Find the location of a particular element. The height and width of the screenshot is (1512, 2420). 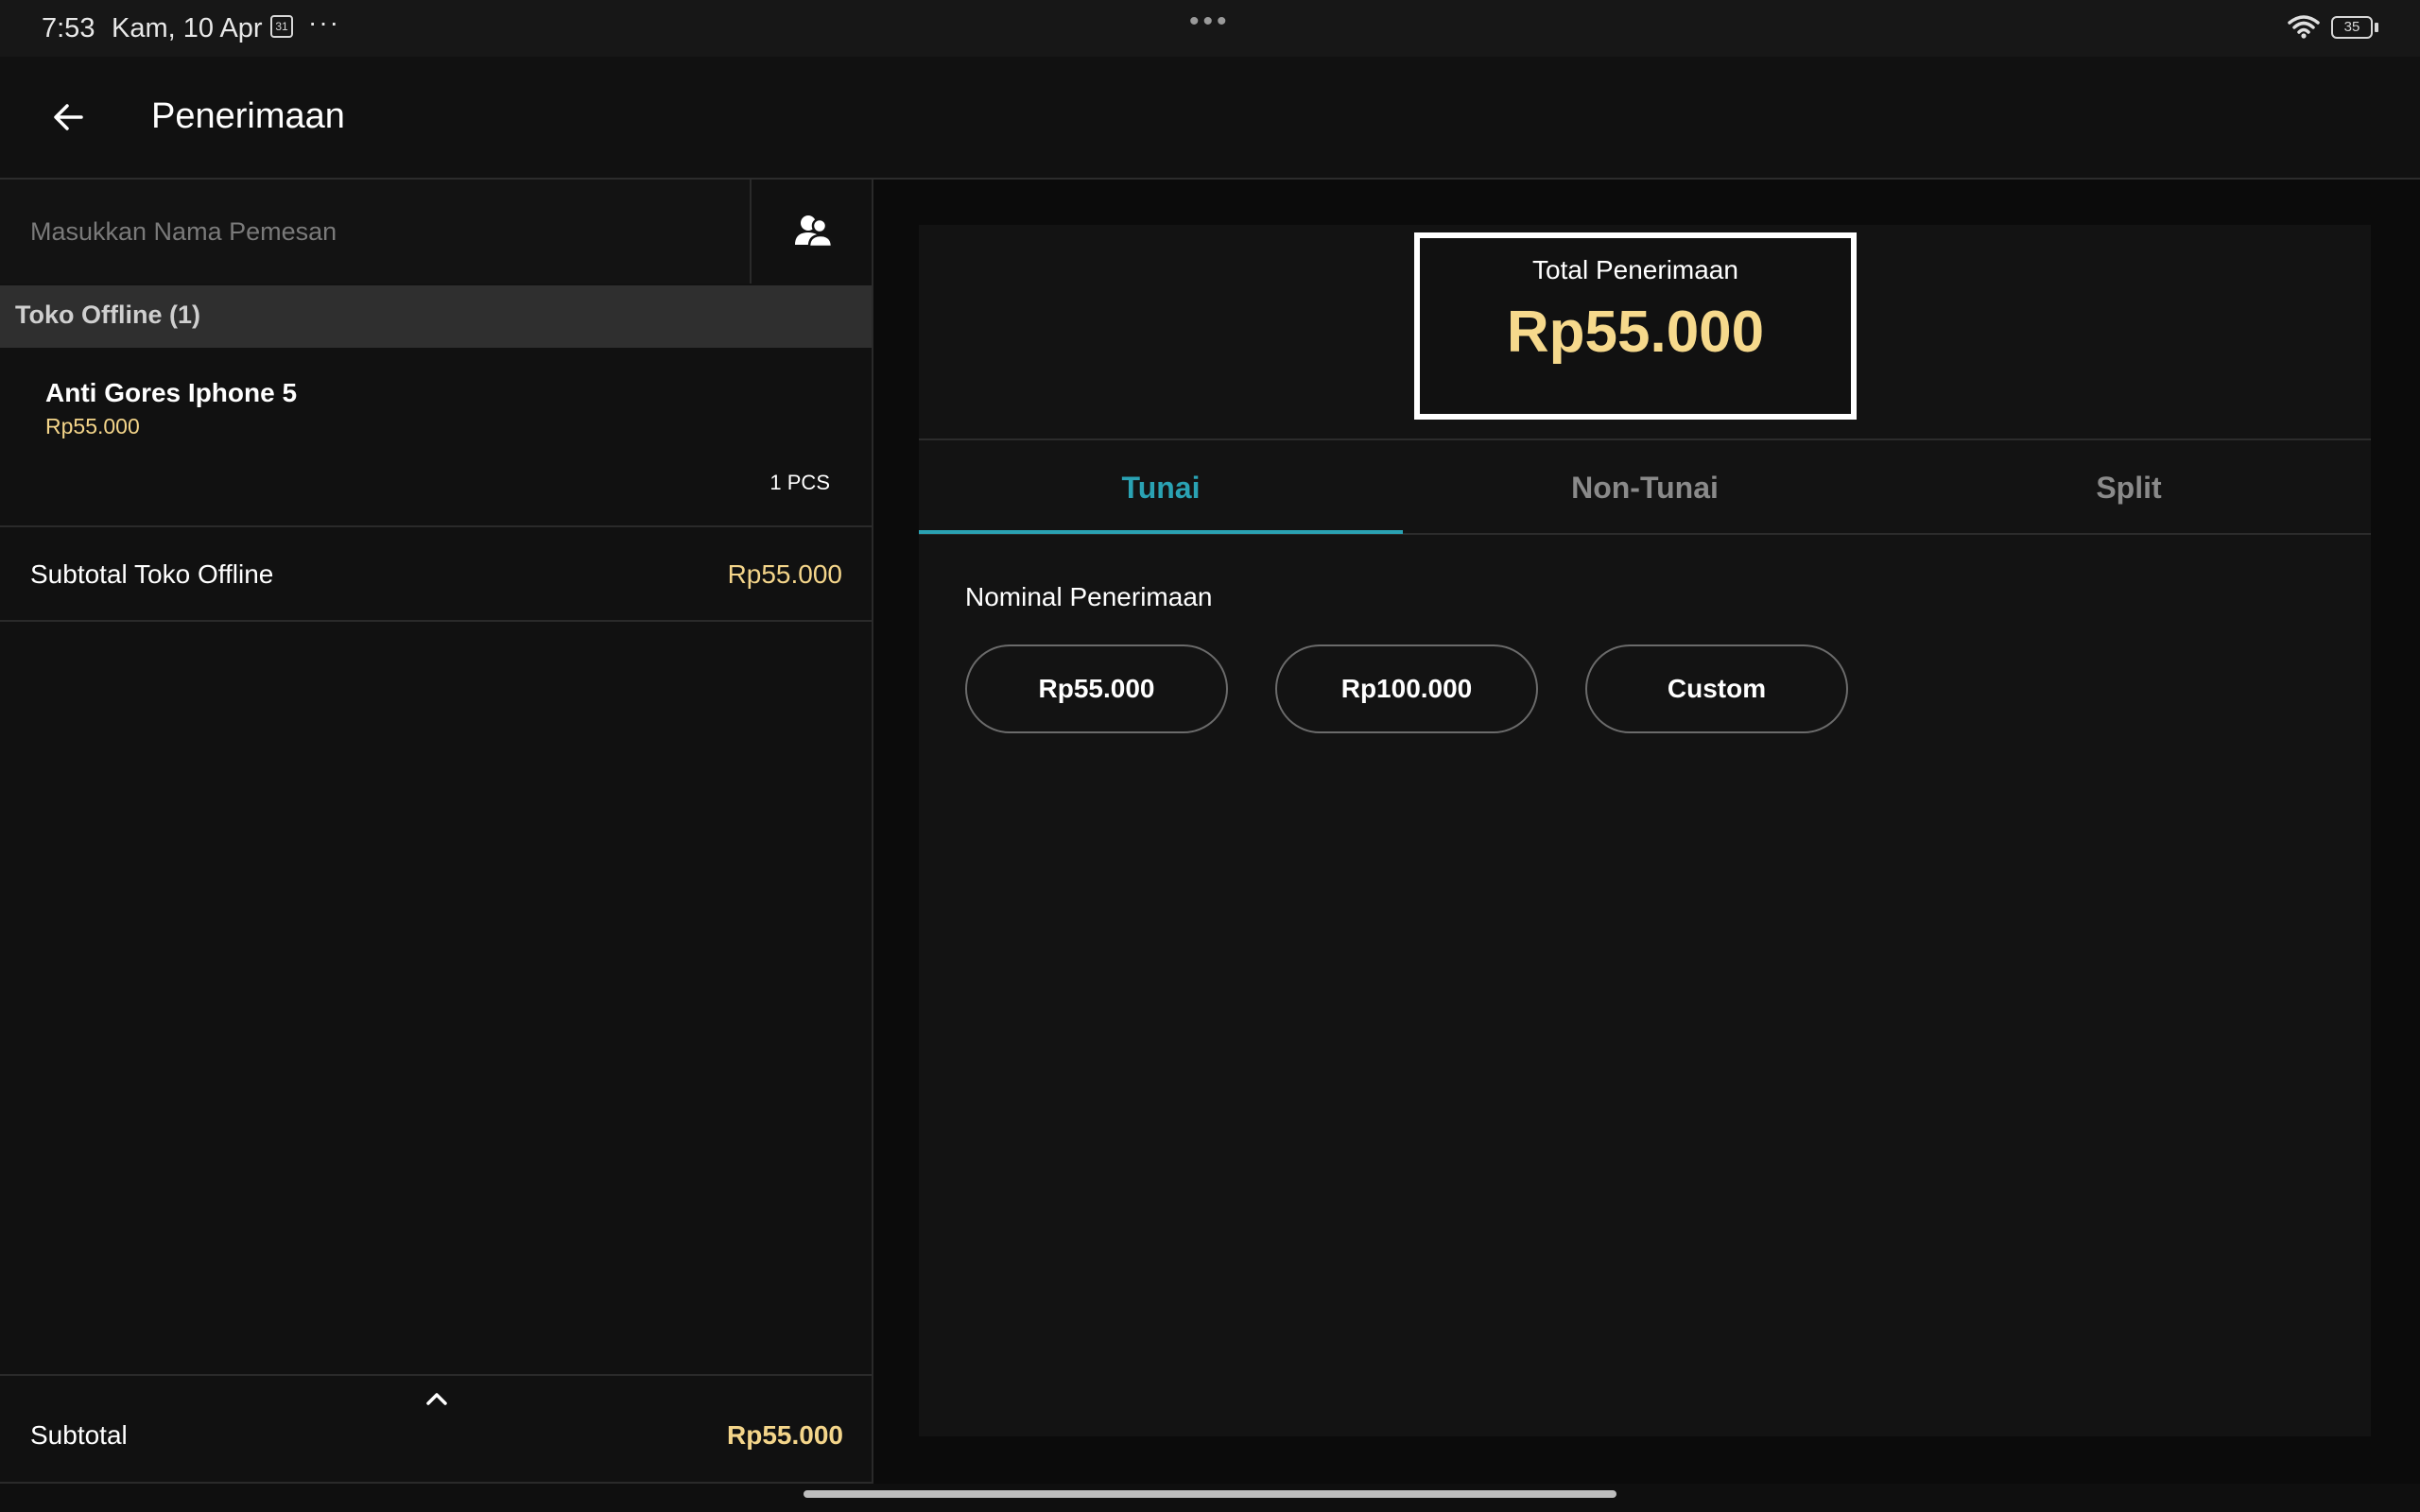

contacts-button is located at coordinates (813, 232).